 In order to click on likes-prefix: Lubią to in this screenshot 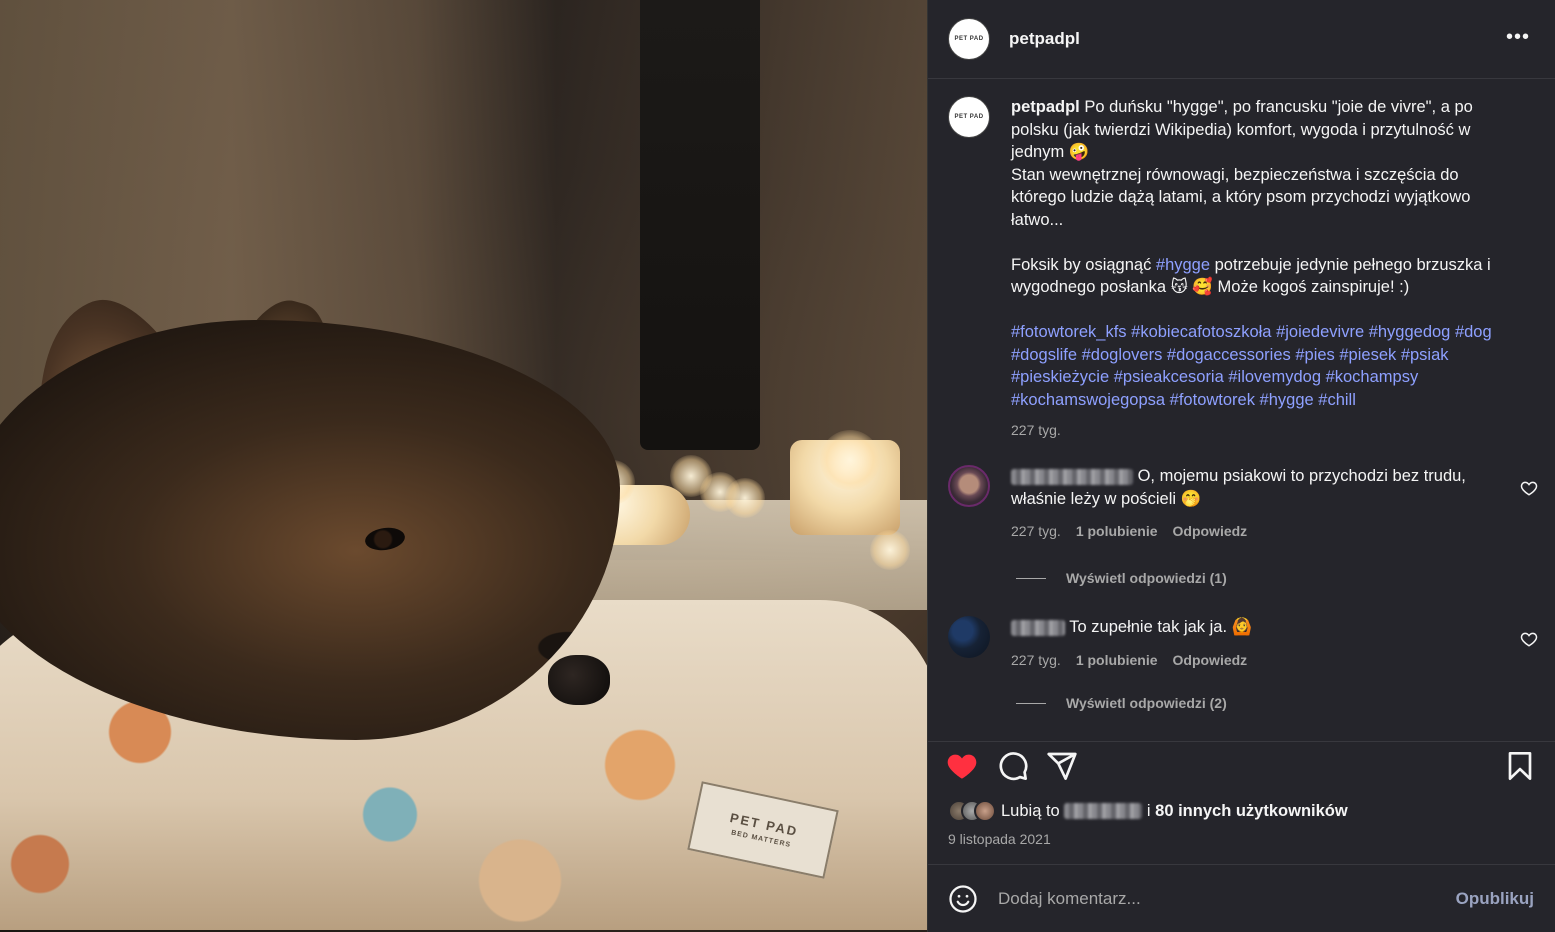, I will do `click(1033, 810)`.